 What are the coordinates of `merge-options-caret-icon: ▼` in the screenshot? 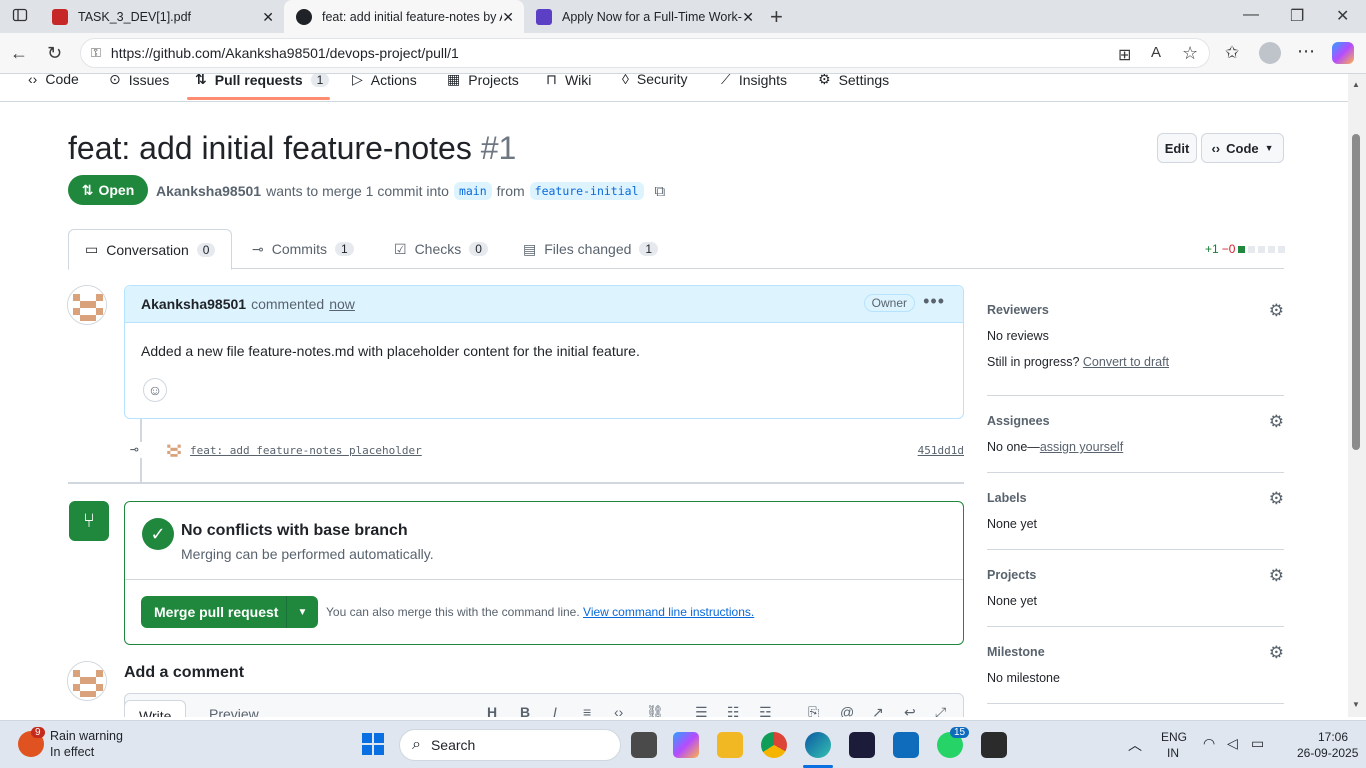 It's located at (302, 612).